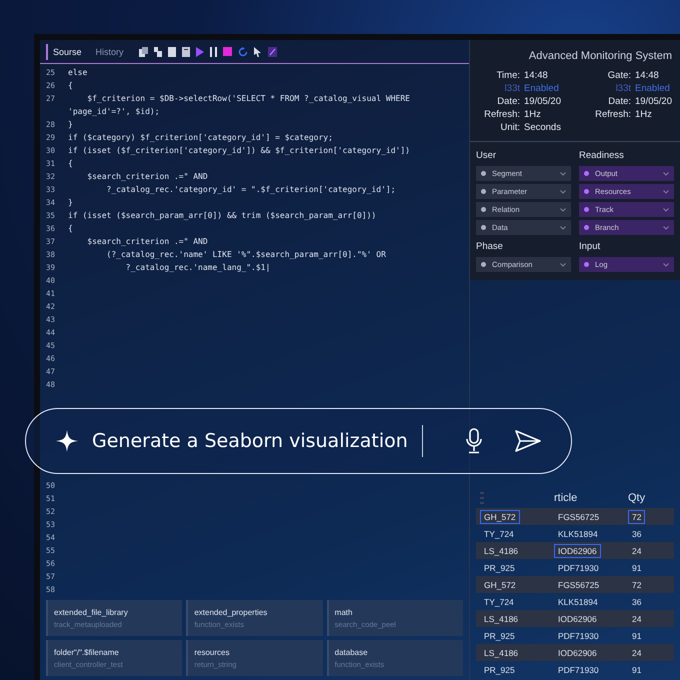  Describe the element at coordinates (502, 114) in the screenshot. I see `field-label: Refresh:` at that location.